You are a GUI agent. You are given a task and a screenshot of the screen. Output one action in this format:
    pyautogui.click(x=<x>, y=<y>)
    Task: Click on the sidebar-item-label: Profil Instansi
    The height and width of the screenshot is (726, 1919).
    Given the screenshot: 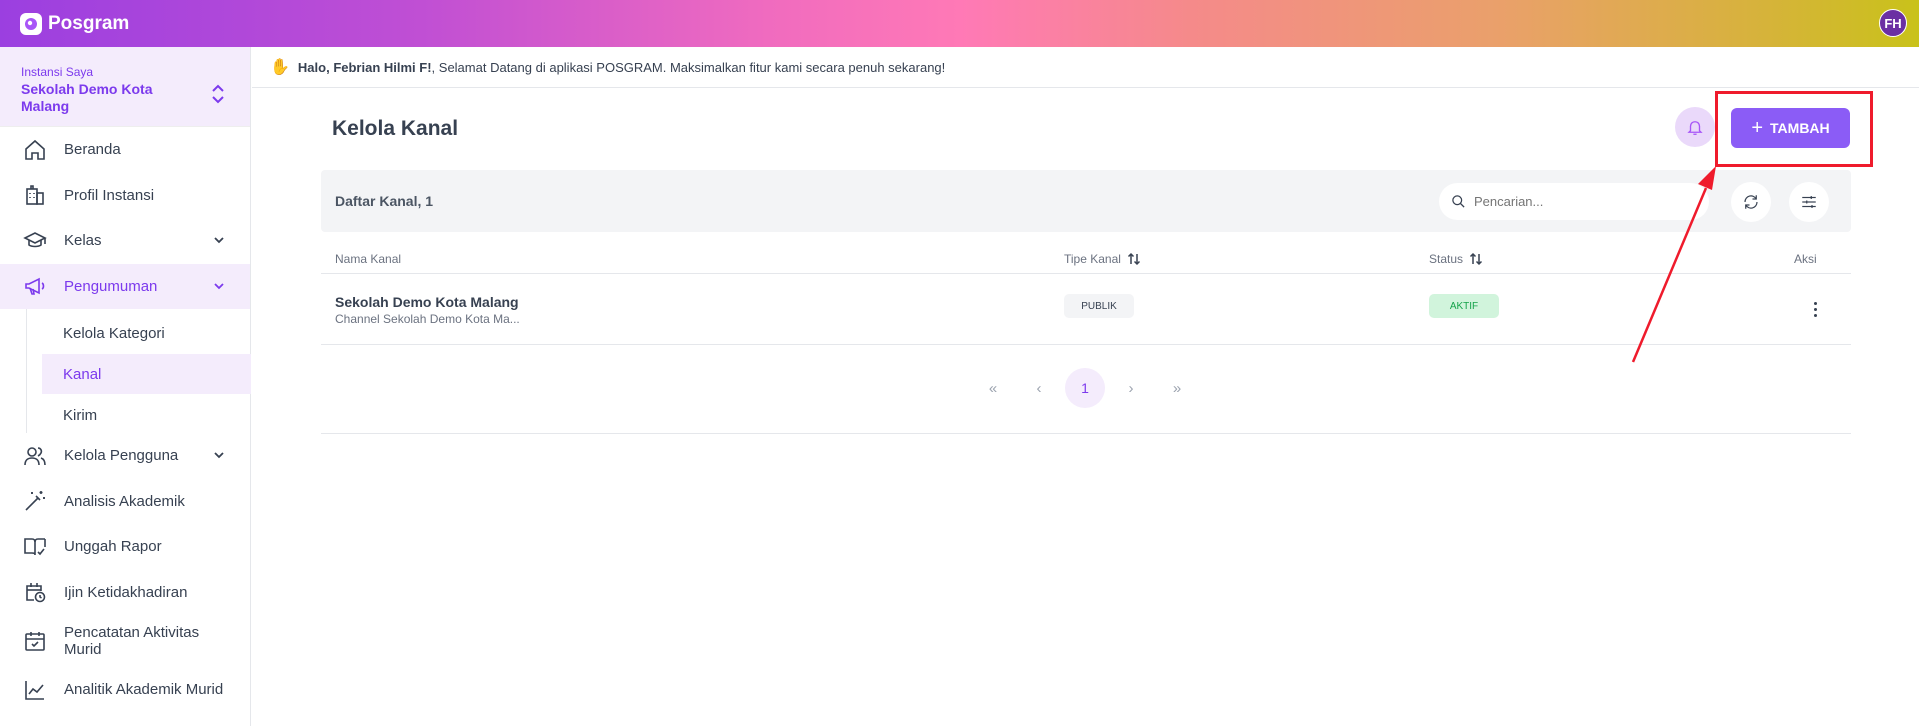 What is the action you would take?
    pyautogui.click(x=109, y=195)
    